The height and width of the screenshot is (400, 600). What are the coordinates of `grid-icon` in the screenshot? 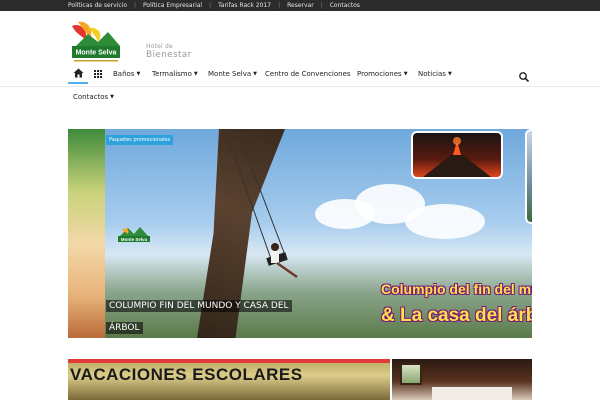 It's located at (98, 74).